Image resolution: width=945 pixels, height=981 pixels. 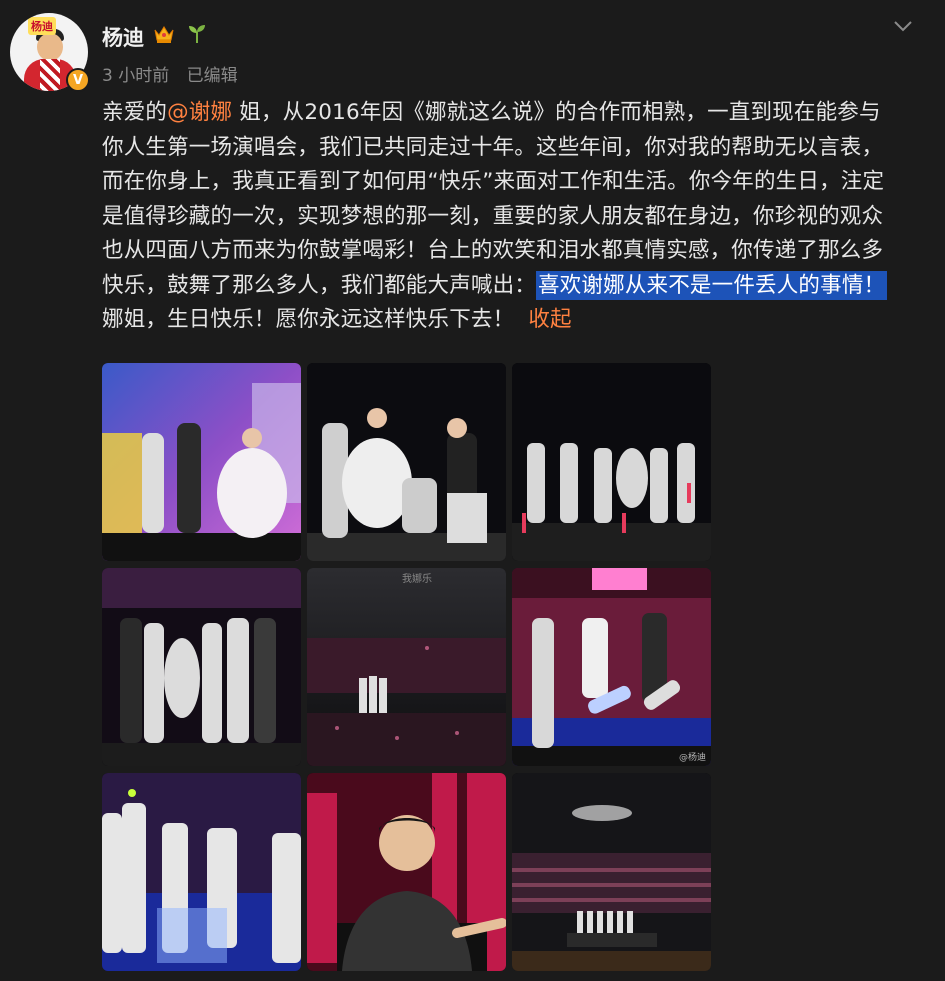 What do you see at coordinates (199, 112) in the screenshot?
I see `mention-link: @谢娜` at bounding box center [199, 112].